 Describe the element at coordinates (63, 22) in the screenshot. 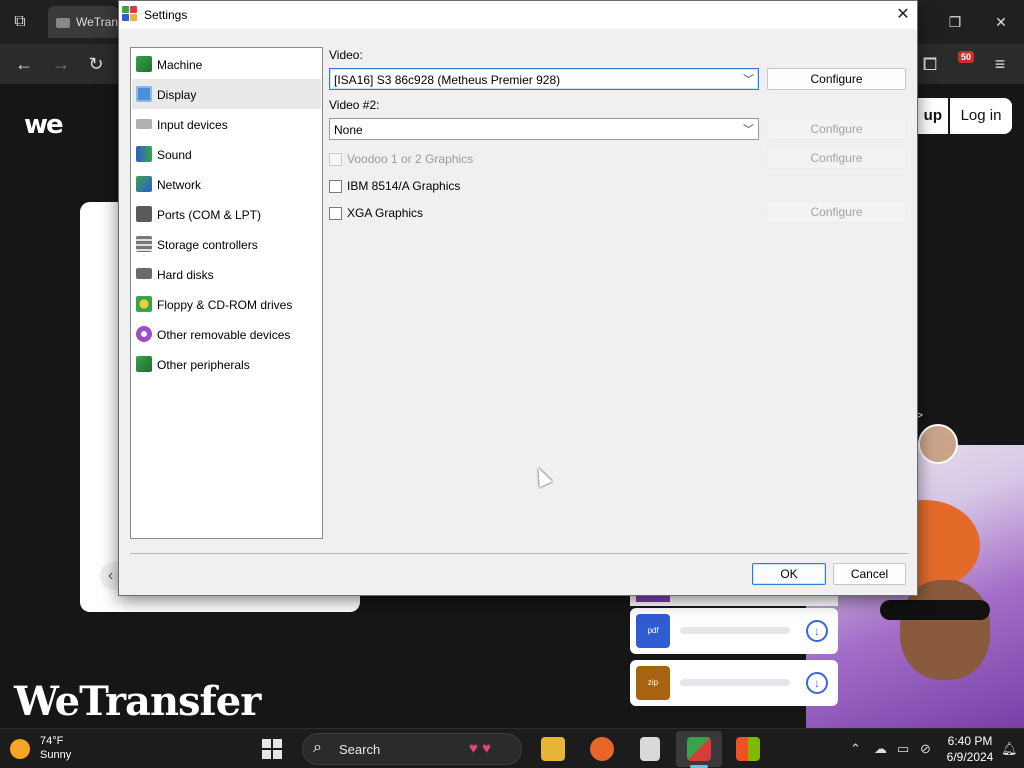

I see `wetransfer-favicon-icon` at that location.